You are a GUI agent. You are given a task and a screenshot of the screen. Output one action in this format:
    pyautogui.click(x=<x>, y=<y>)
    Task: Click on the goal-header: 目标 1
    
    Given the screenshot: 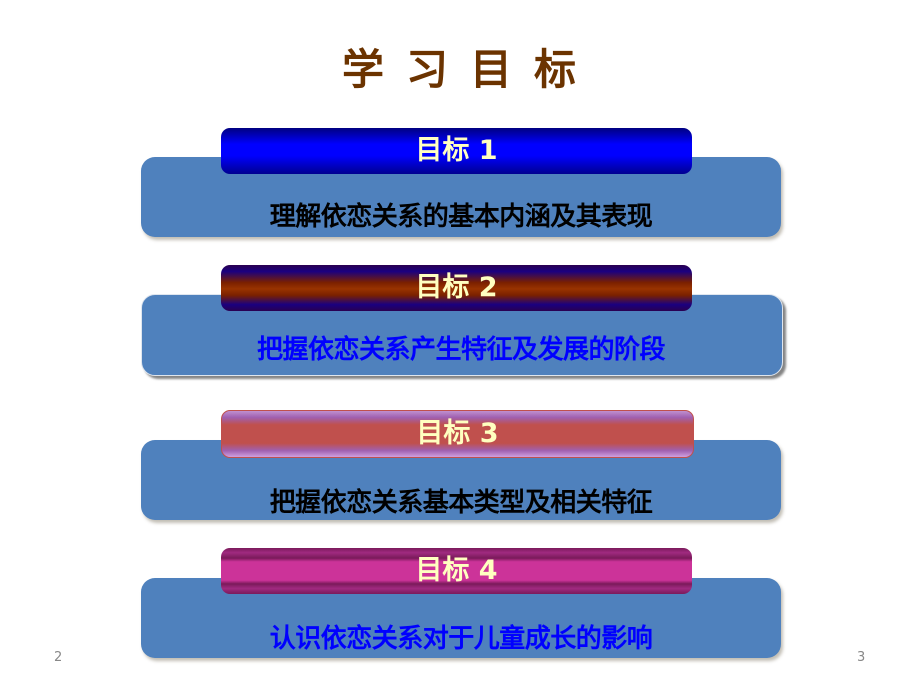 What is the action you would take?
    pyautogui.click(x=456, y=151)
    